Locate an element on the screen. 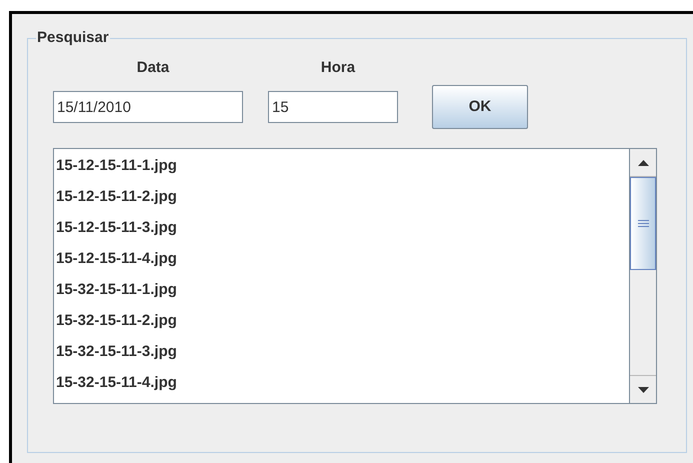 The width and height of the screenshot is (693, 463). list-item: 15-32-15-11-2.jpg is located at coordinates (342, 321).